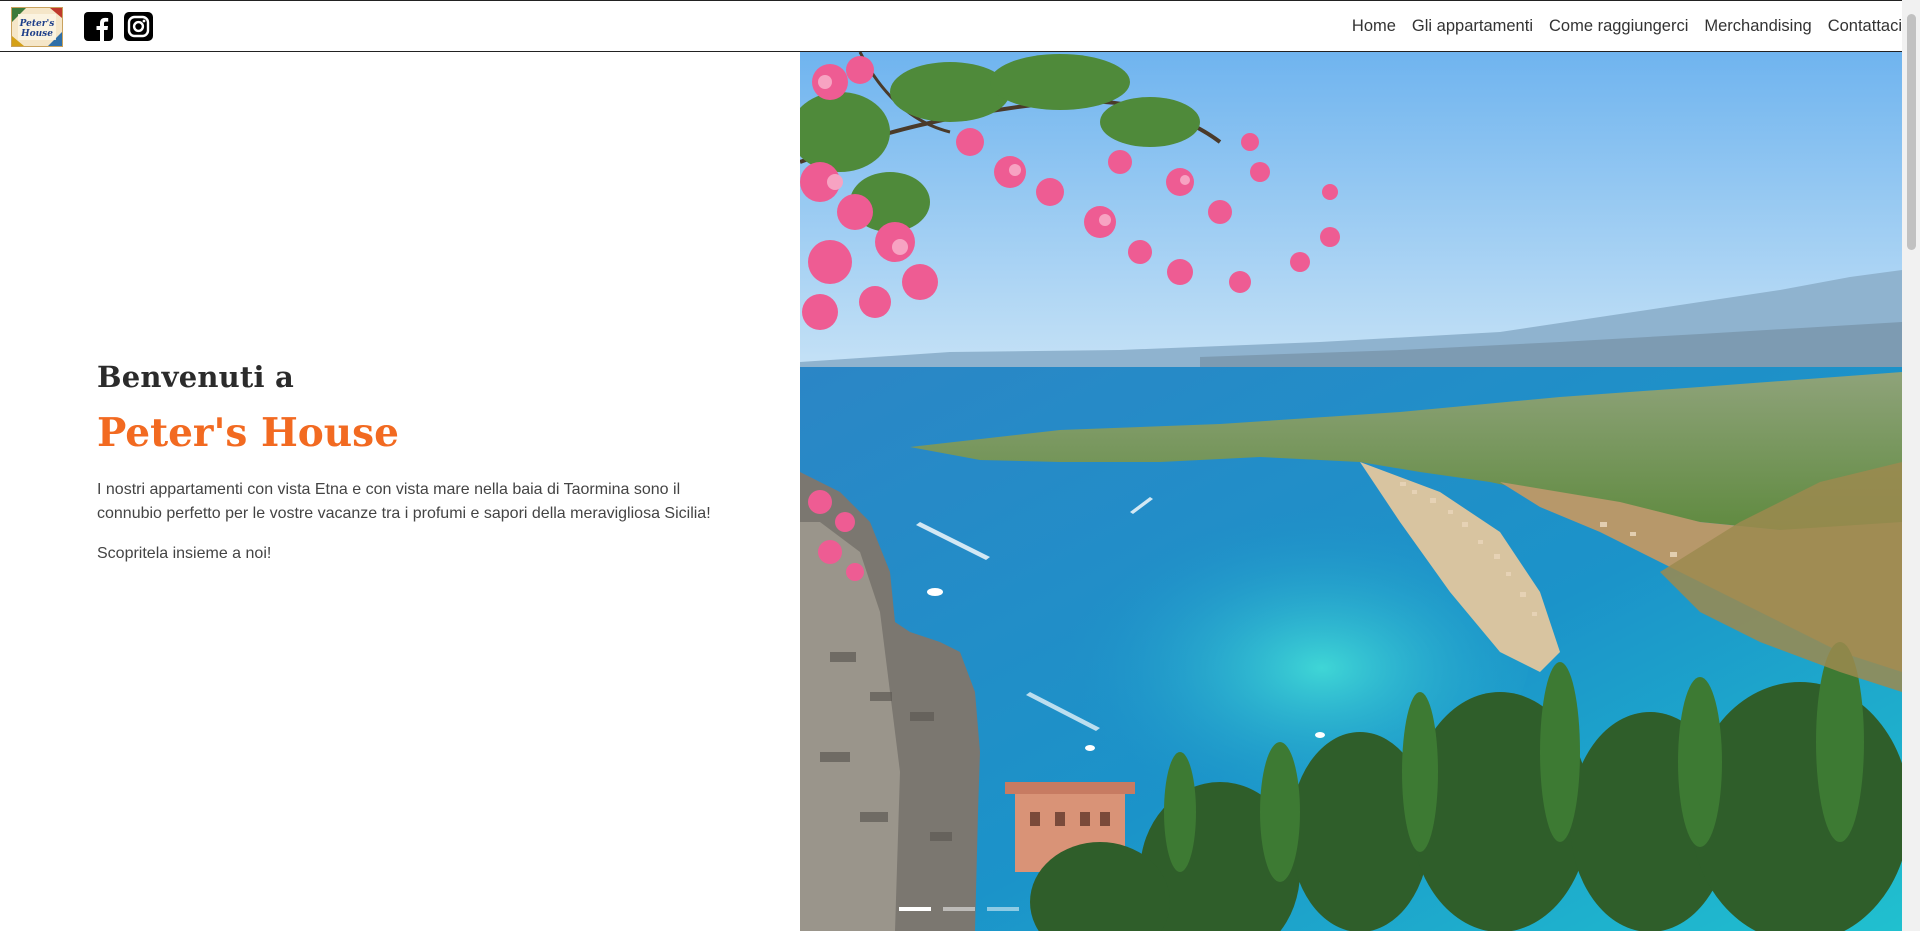 The image size is (1920, 931). Describe the element at coordinates (37, 24) in the screenshot. I see `logo-text-top: Peter's` at that location.